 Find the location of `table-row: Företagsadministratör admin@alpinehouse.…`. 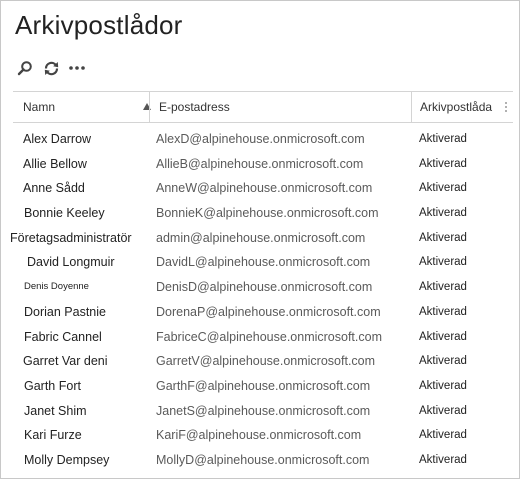

table-row: Företagsadministratör admin@alpinehouse.… is located at coordinates (260, 238).